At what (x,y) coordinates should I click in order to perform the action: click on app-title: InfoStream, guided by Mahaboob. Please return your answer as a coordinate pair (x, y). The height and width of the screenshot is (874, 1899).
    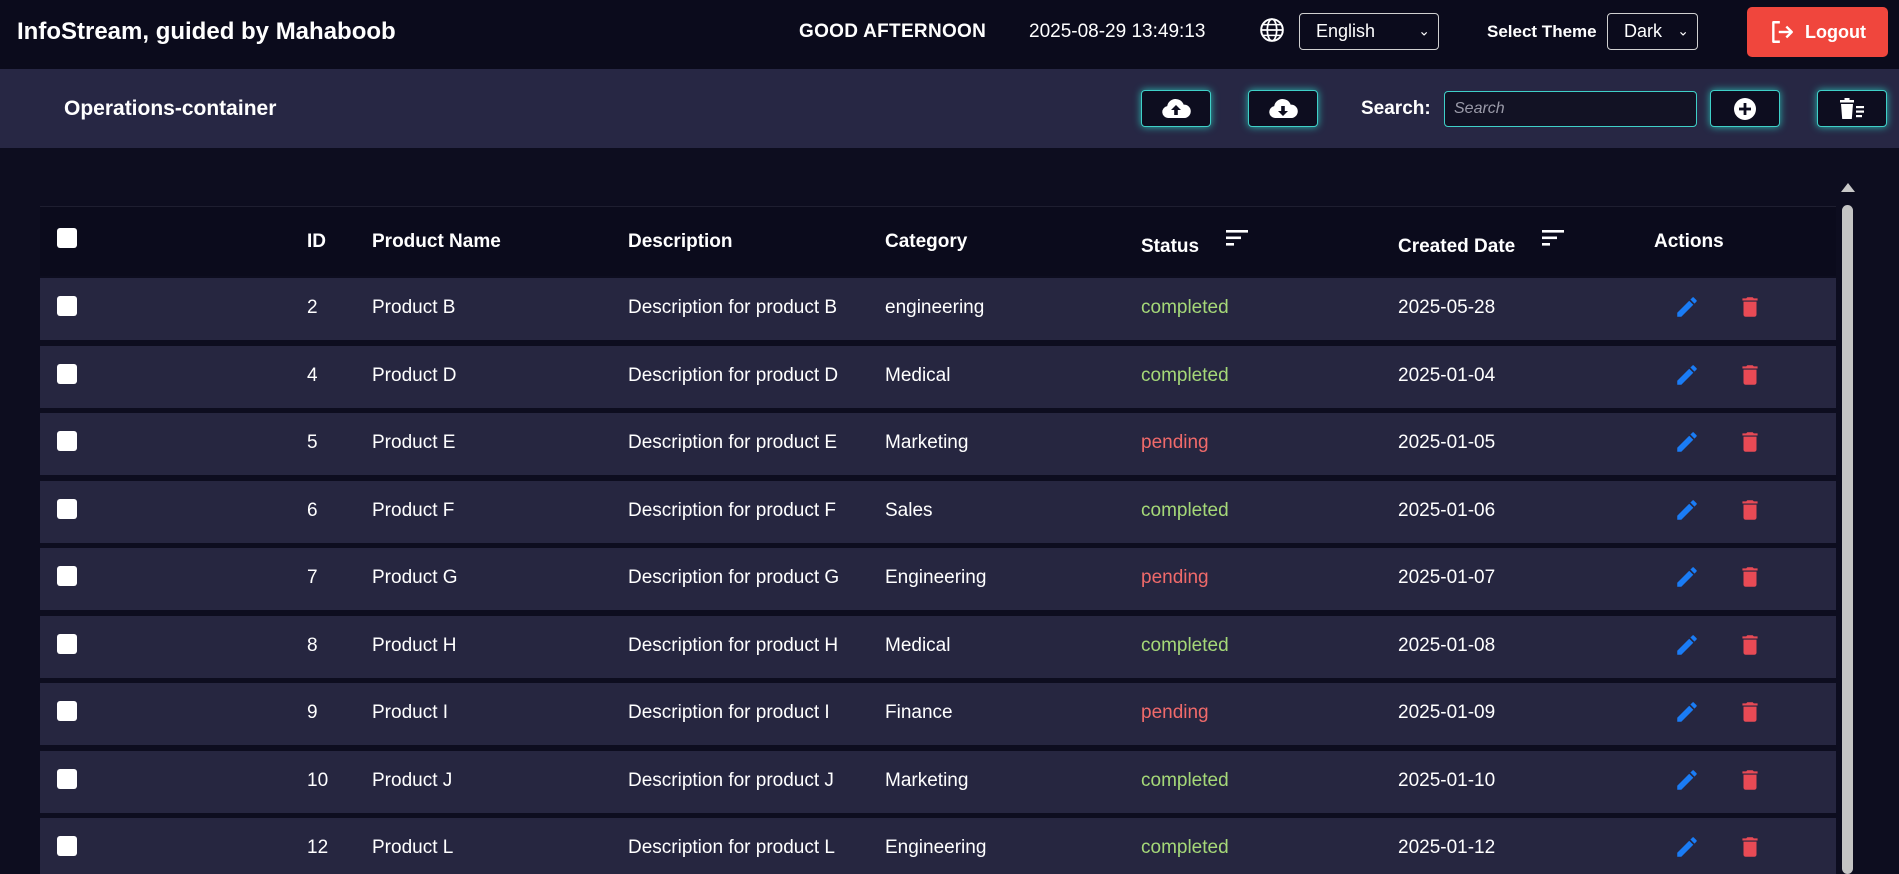
    Looking at the image, I should click on (206, 31).